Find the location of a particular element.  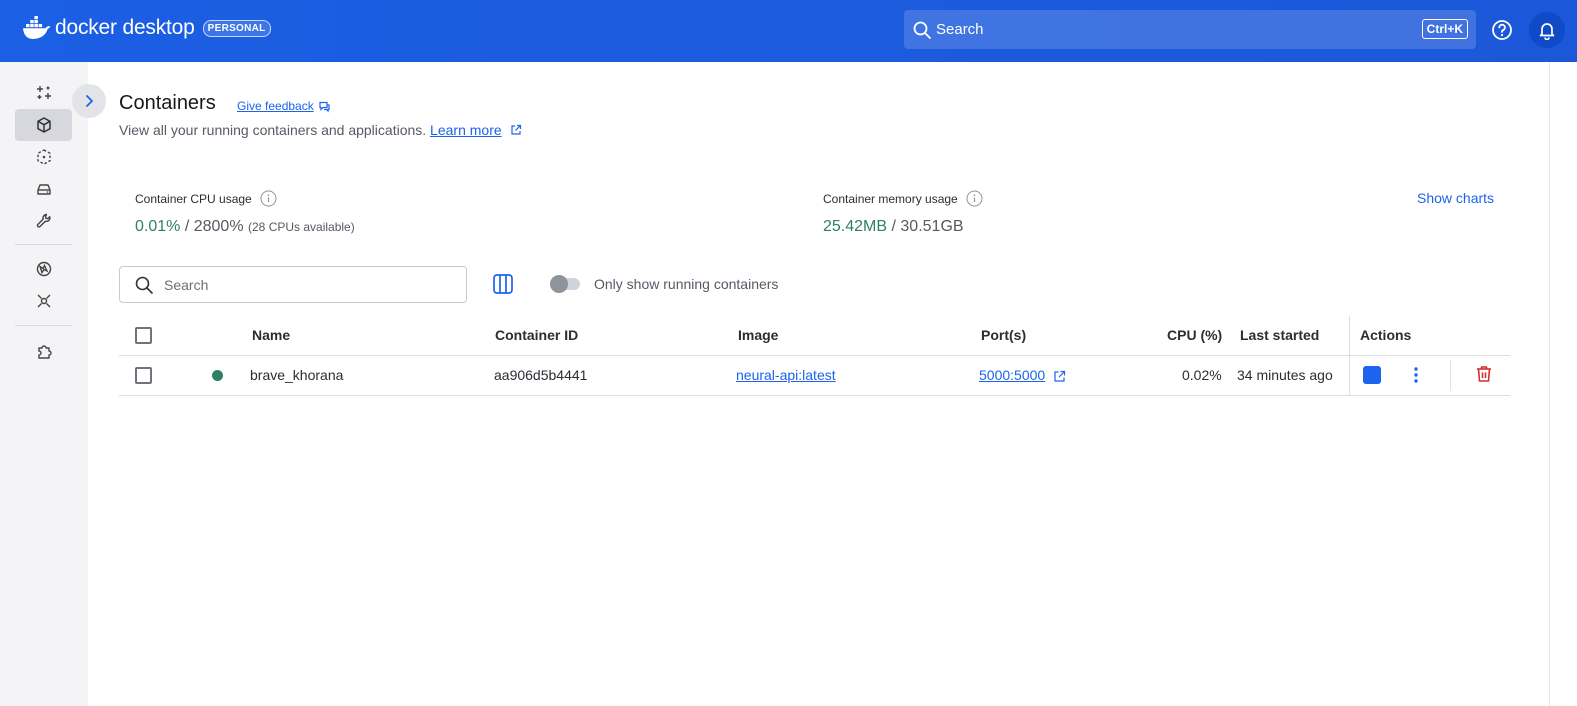

content-scroll-edge is located at coordinates (1549, 384).